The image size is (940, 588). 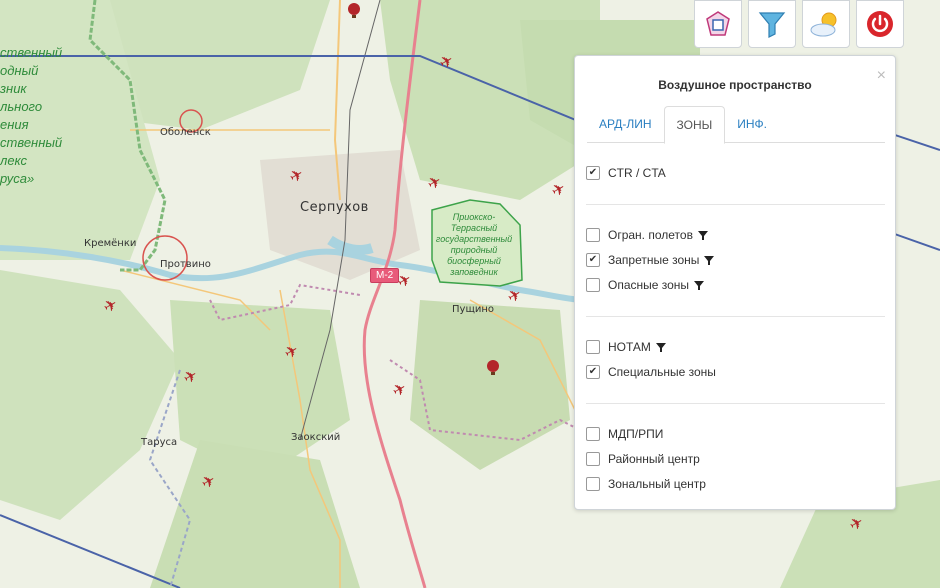 What do you see at coordinates (735, 85) in the screenshot?
I see `panel-title: Воздушное пространство` at bounding box center [735, 85].